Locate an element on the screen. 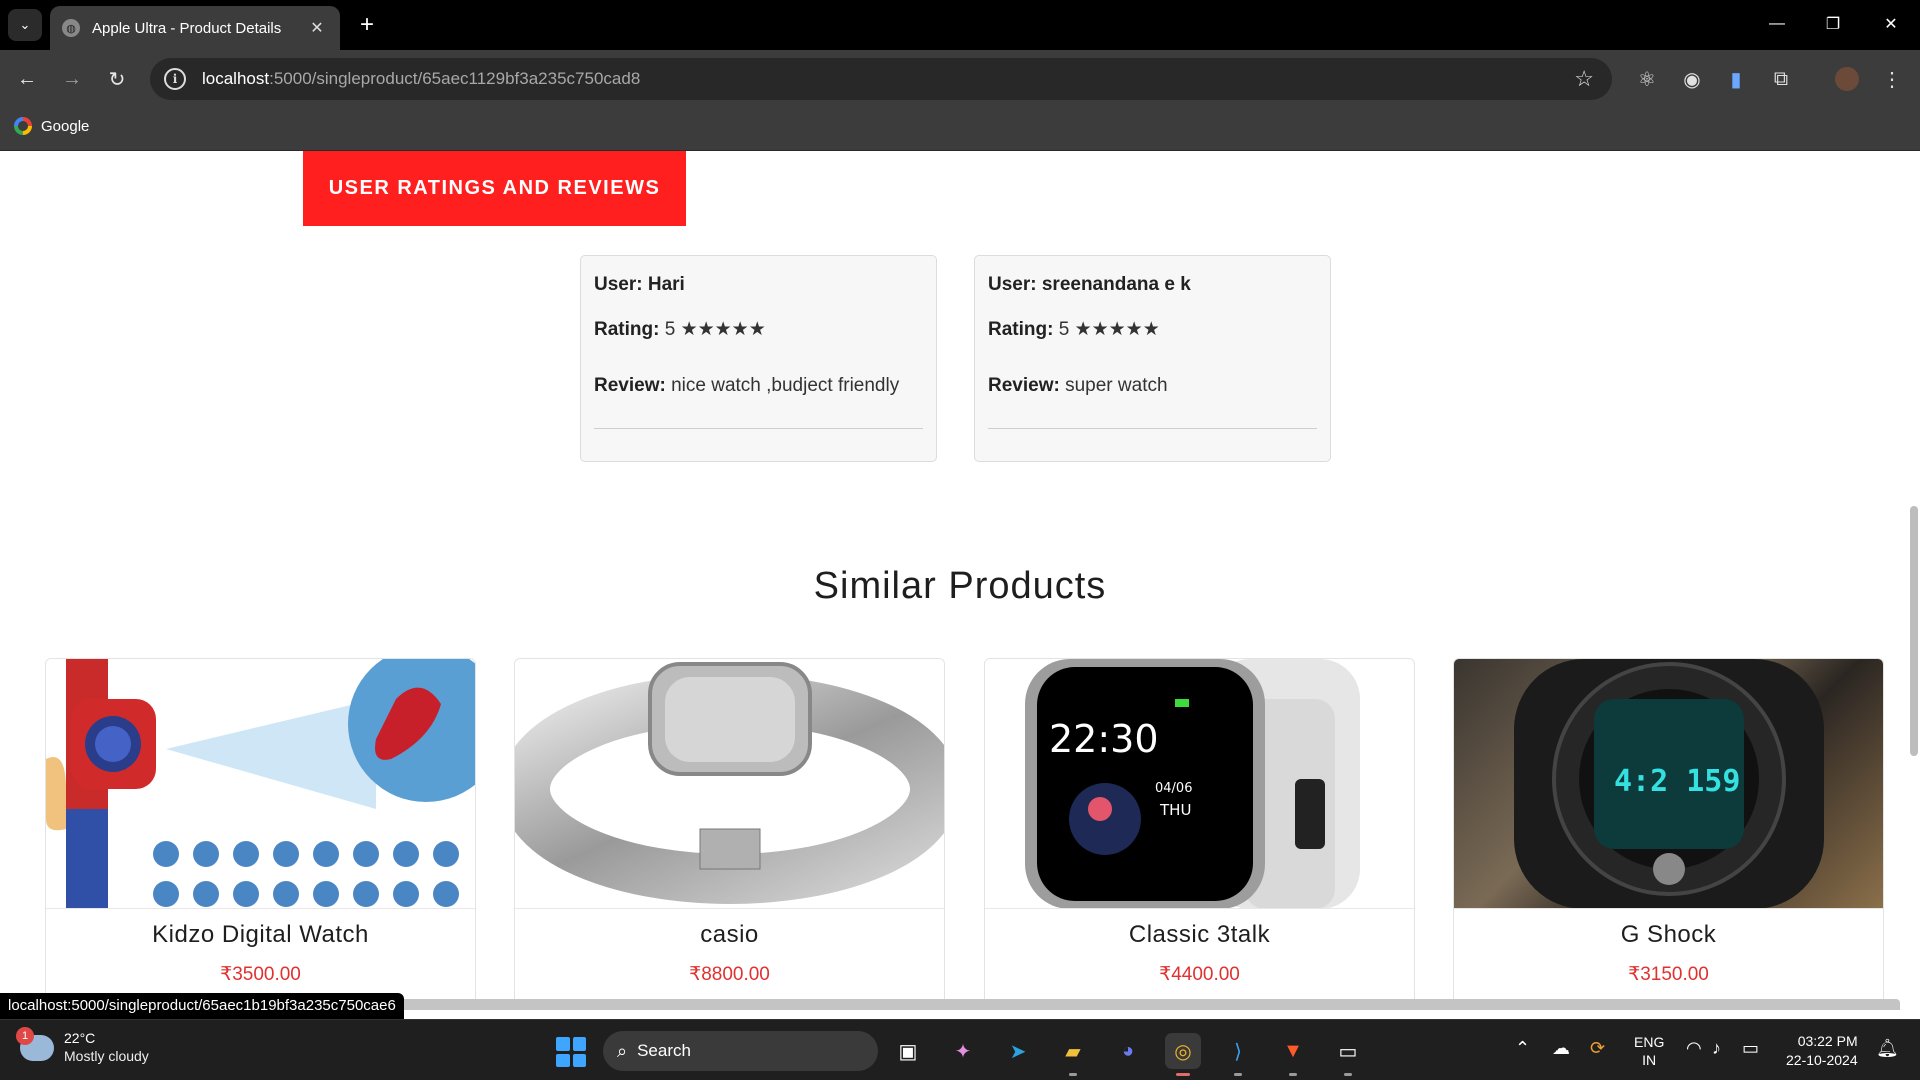  weather-widget: 1 22°C Mostly cloudy is located at coordinates (82, 1045).